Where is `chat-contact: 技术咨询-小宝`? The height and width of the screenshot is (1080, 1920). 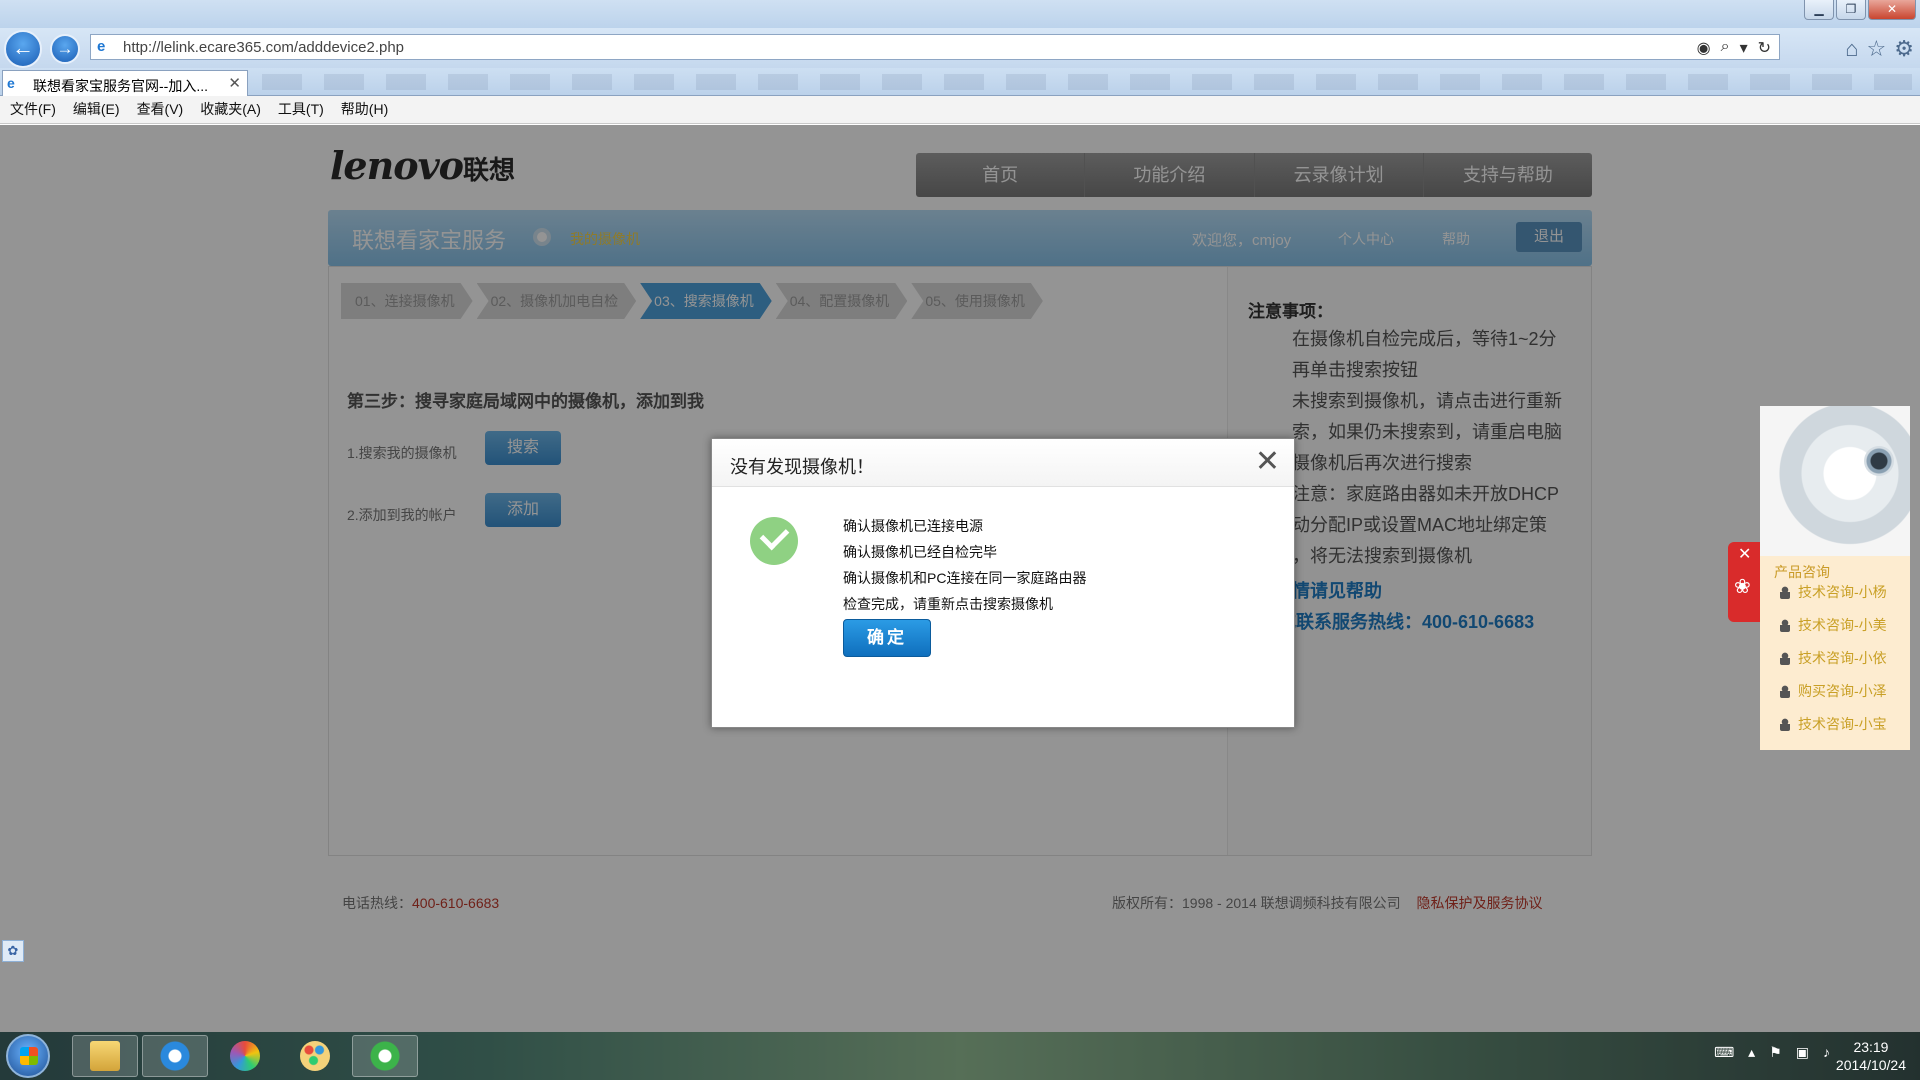
chat-contact: 技术咨询-小宝 is located at coordinates (1833, 724).